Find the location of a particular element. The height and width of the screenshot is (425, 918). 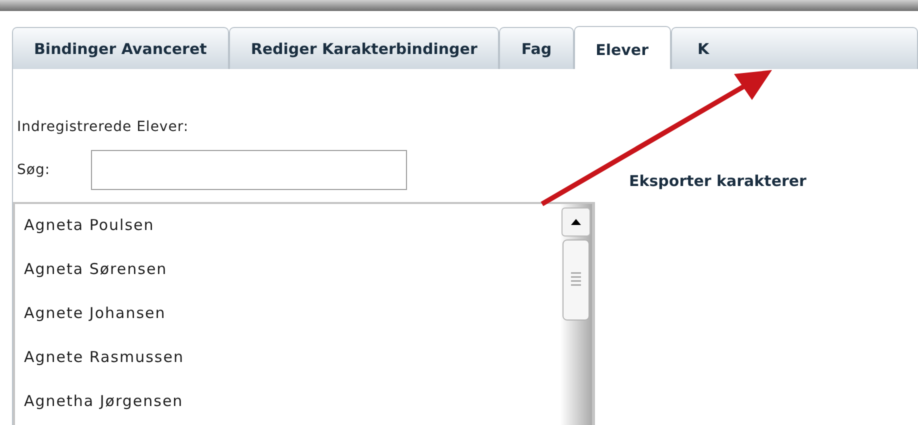

scroll-thumb is located at coordinates (576, 280).